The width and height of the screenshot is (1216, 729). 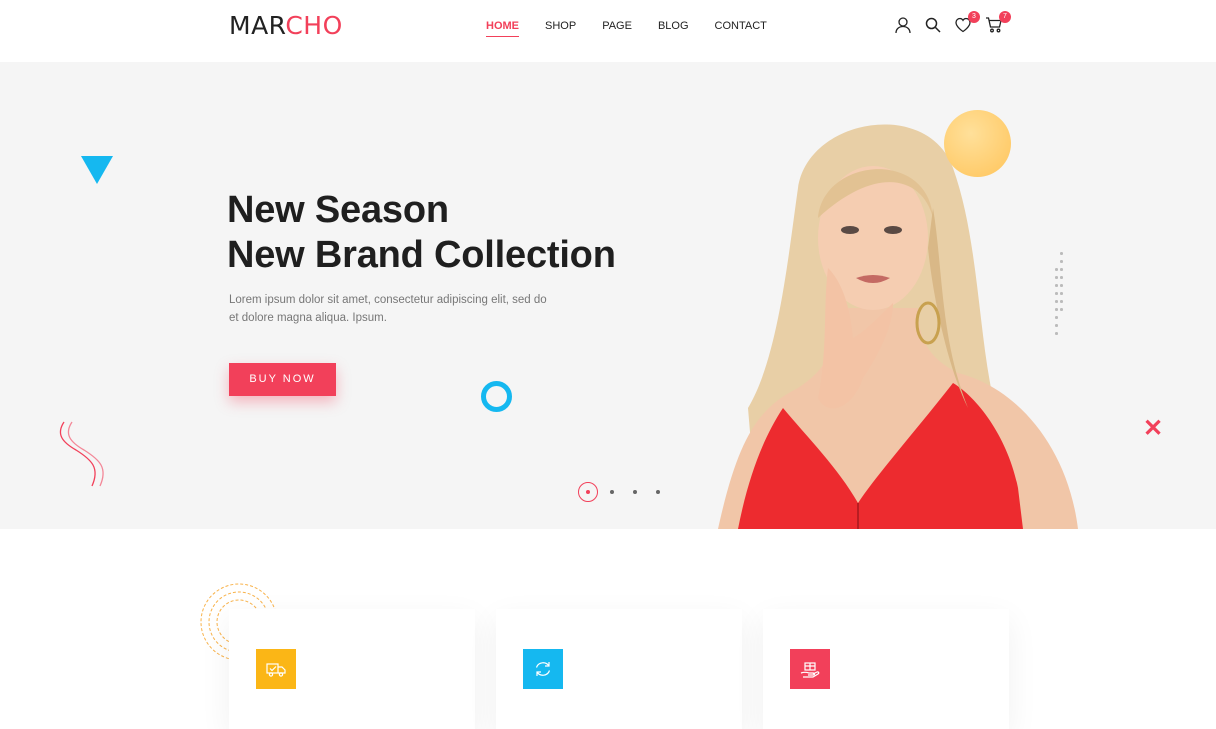 What do you see at coordinates (967, 22) in the screenshot?
I see `heart-icon: 3` at bounding box center [967, 22].